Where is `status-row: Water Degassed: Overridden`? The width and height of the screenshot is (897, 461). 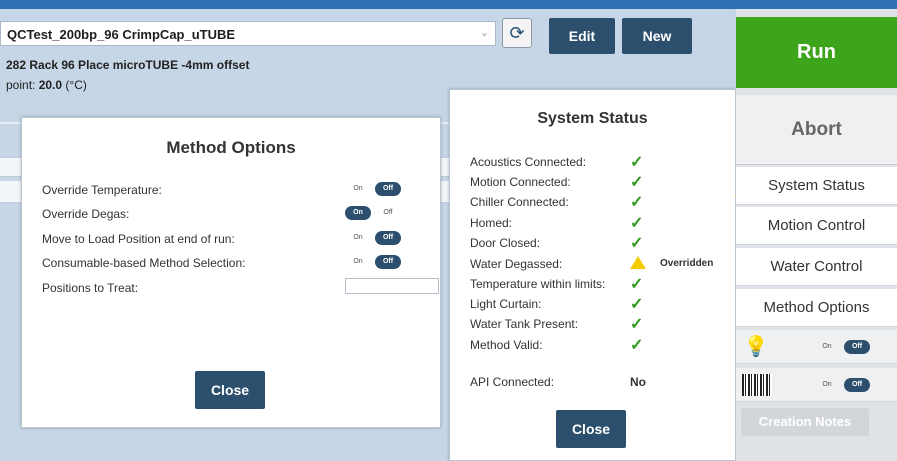
status-row: Water Degassed: Overridden is located at coordinates (600, 264).